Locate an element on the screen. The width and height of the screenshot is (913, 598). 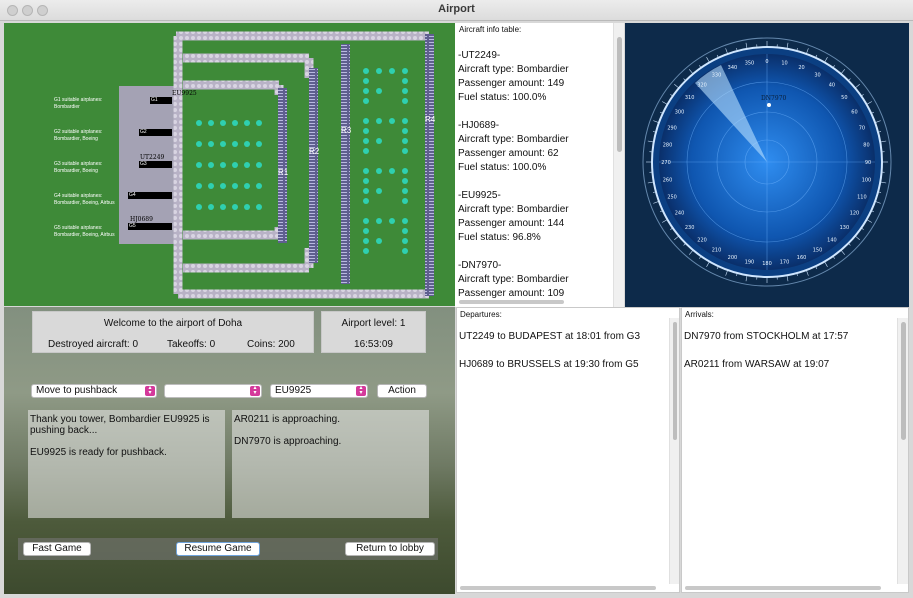
radar-bearing-label: 270 is located at coordinates (666, 163).